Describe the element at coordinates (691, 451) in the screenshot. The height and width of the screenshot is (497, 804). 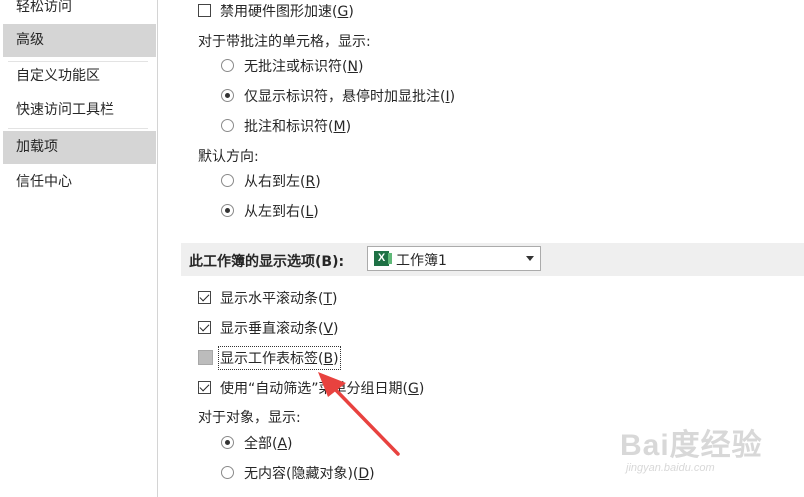
I see `baidu-watermark: Bai度经验 jingyan.baidu.com` at that location.